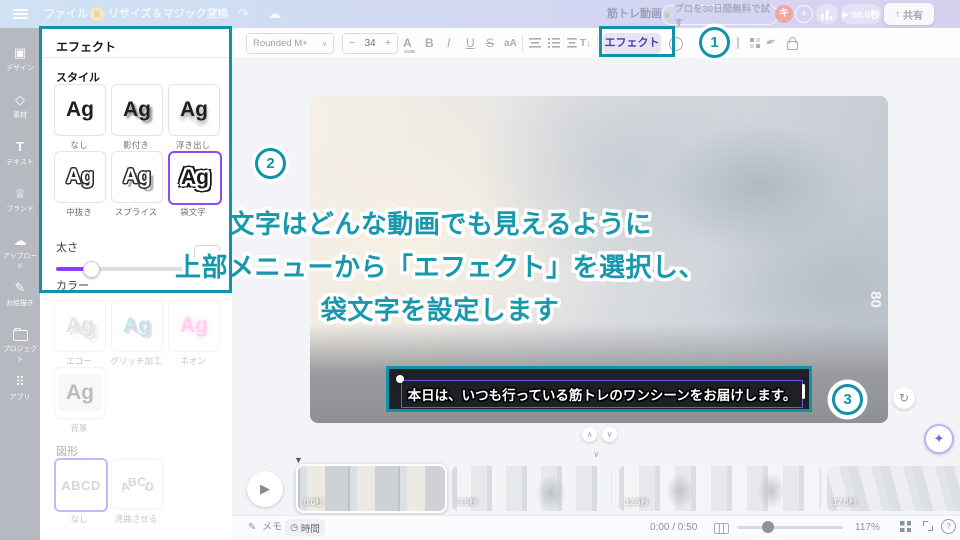  Describe the element at coordinates (20, 261) in the screenshot. I see `sidebar-label: アップロード` at that location.